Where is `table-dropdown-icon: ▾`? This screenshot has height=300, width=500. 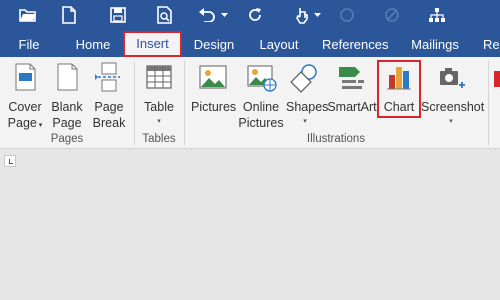 table-dropdown-icon: ▾ is located at coordinates (159, 121).